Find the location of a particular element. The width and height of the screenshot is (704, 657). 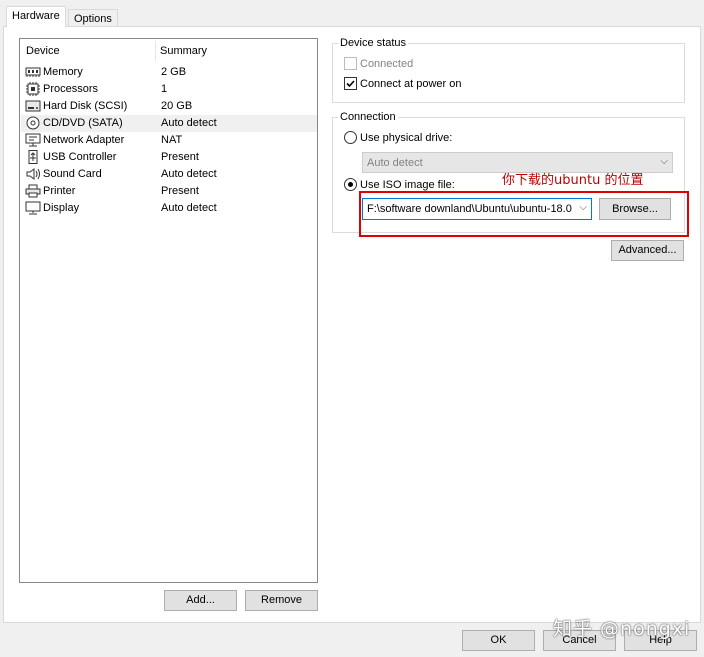

device-summary: 20 GB is located at coordinates (177, 106).